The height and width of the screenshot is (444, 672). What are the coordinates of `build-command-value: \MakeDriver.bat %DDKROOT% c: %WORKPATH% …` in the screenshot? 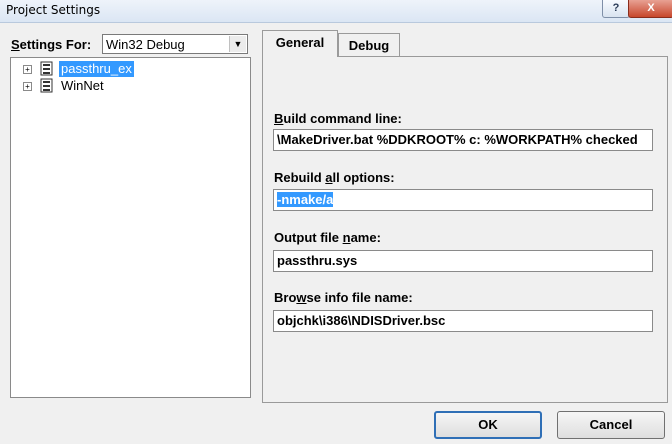 It's located at (457, 139).